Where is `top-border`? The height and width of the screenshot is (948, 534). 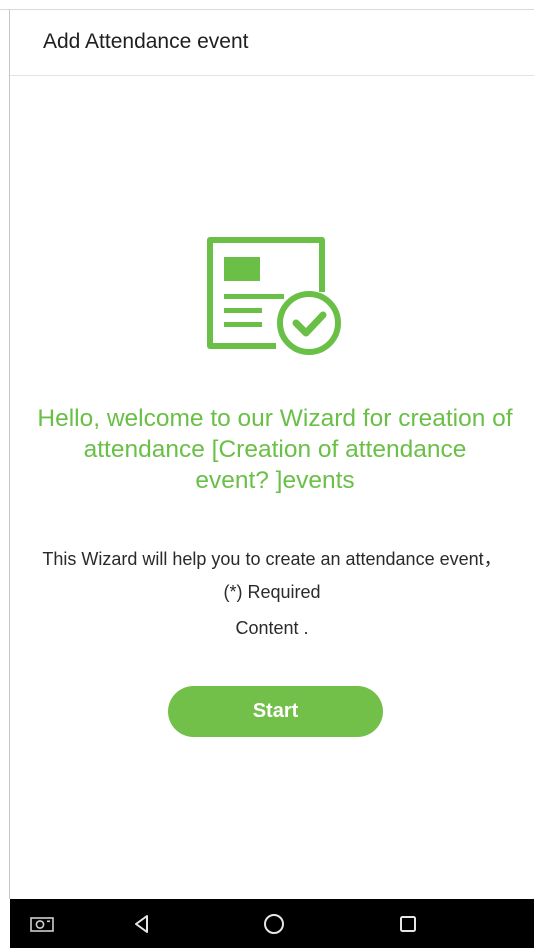
top-border is located at coordinates (267, 5).